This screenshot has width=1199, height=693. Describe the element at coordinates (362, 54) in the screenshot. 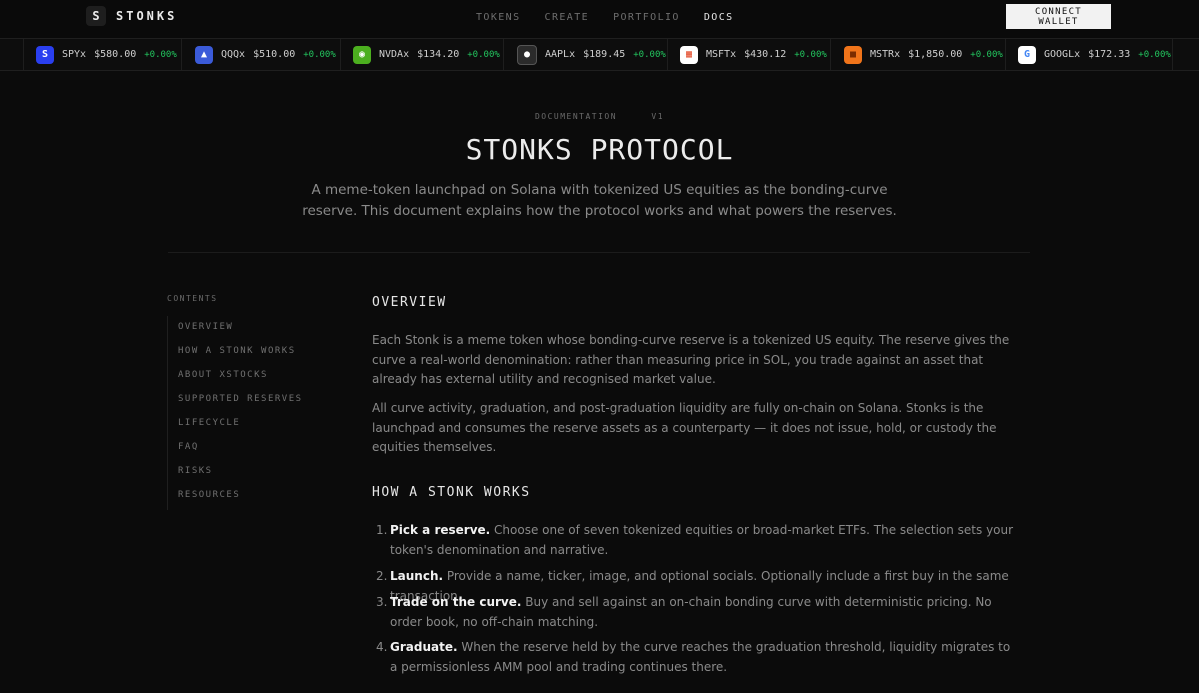

I see `nvdax-icon: ◉` at that location.